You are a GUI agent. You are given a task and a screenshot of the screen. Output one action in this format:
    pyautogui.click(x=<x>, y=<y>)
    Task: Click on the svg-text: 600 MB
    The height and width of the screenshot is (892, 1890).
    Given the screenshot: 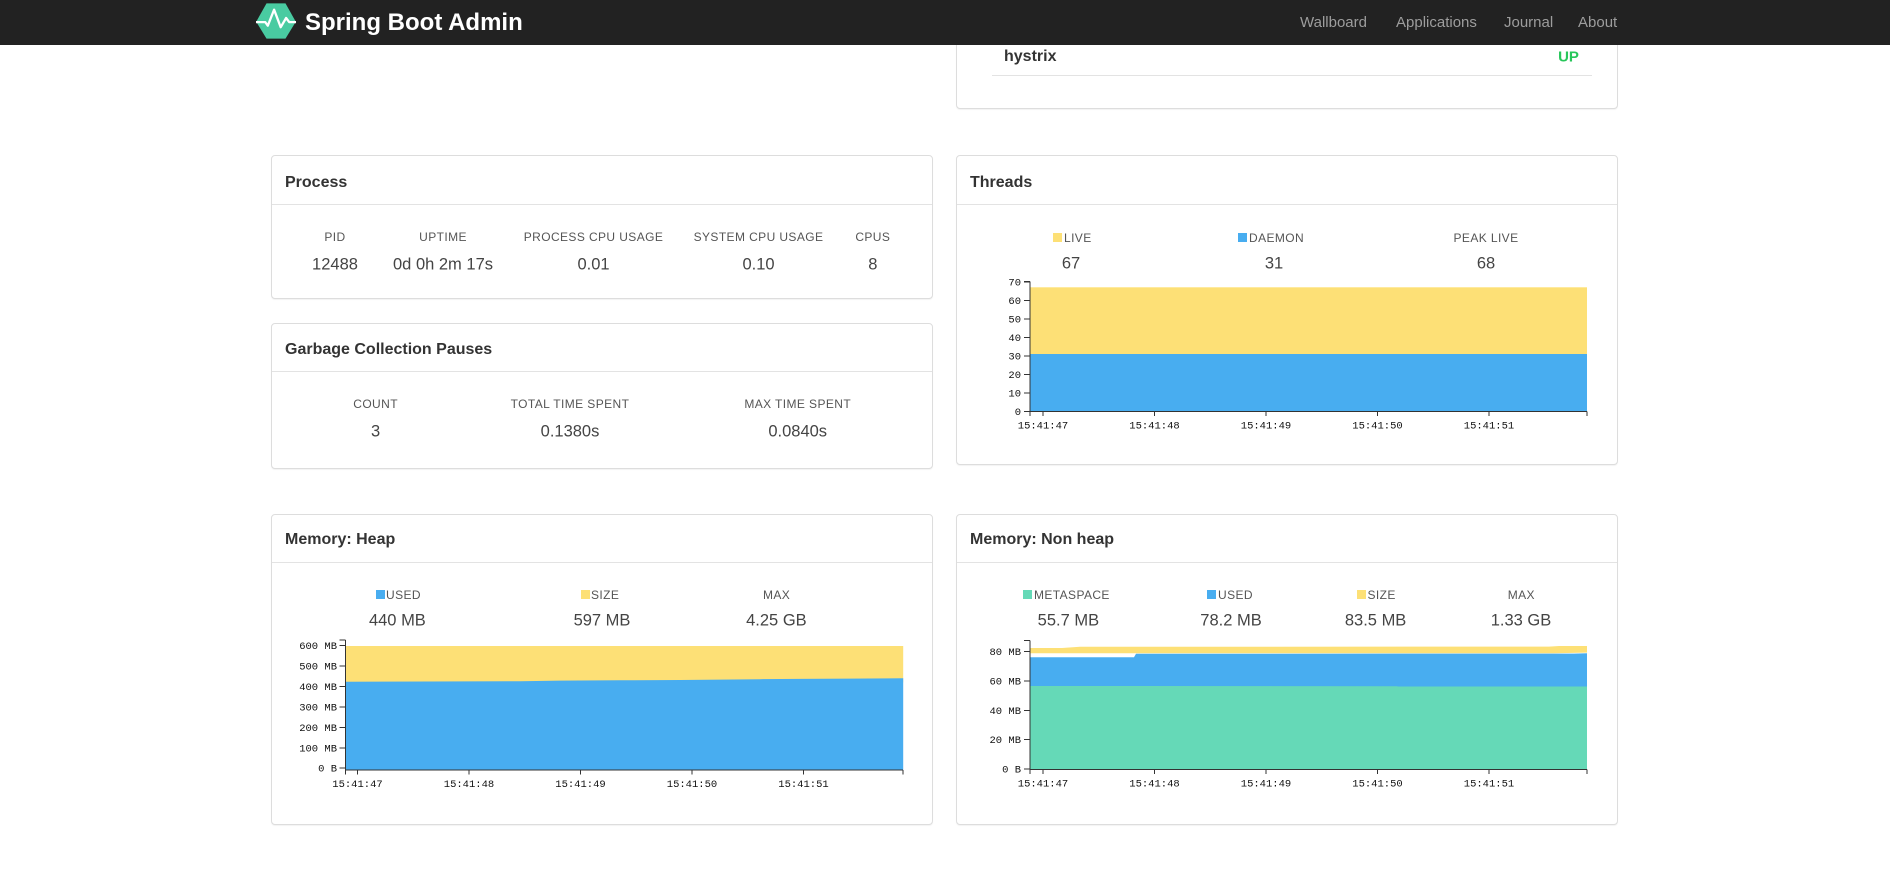 What is the action you would take?
    pyautogui.click(x=318, y=647)
    